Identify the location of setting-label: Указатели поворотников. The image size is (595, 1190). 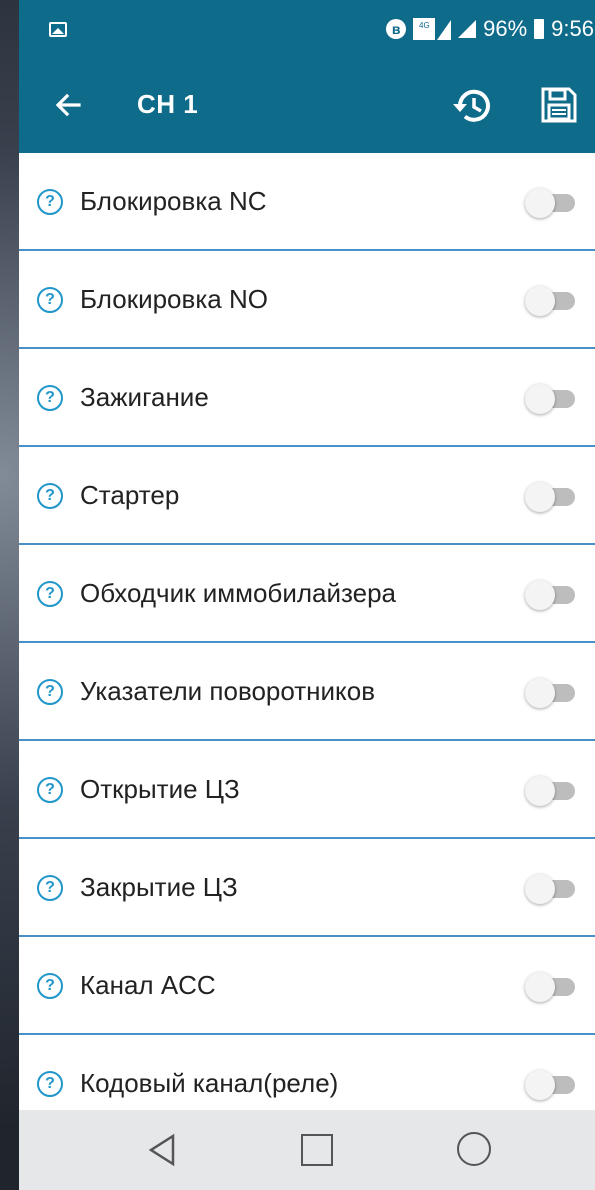
(228, 691).